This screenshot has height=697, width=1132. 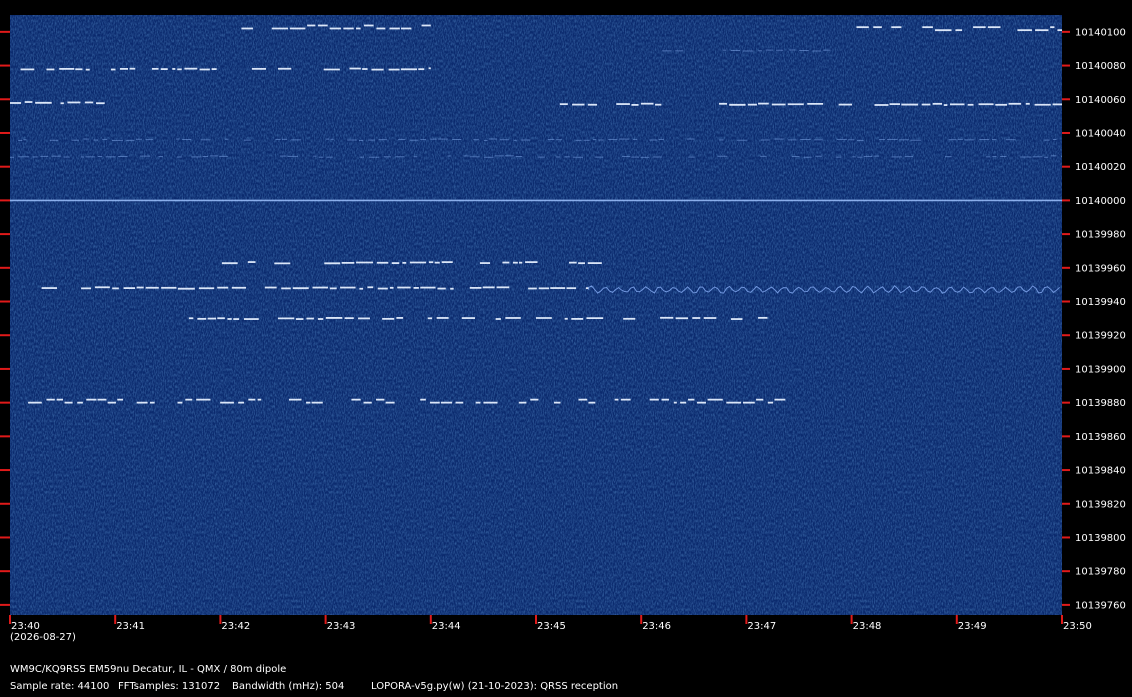 What do you see at coordinates (1100, 235) in the screenshot?
I see `y-tick-label: 10139980` at bounding box center [1100, 235].